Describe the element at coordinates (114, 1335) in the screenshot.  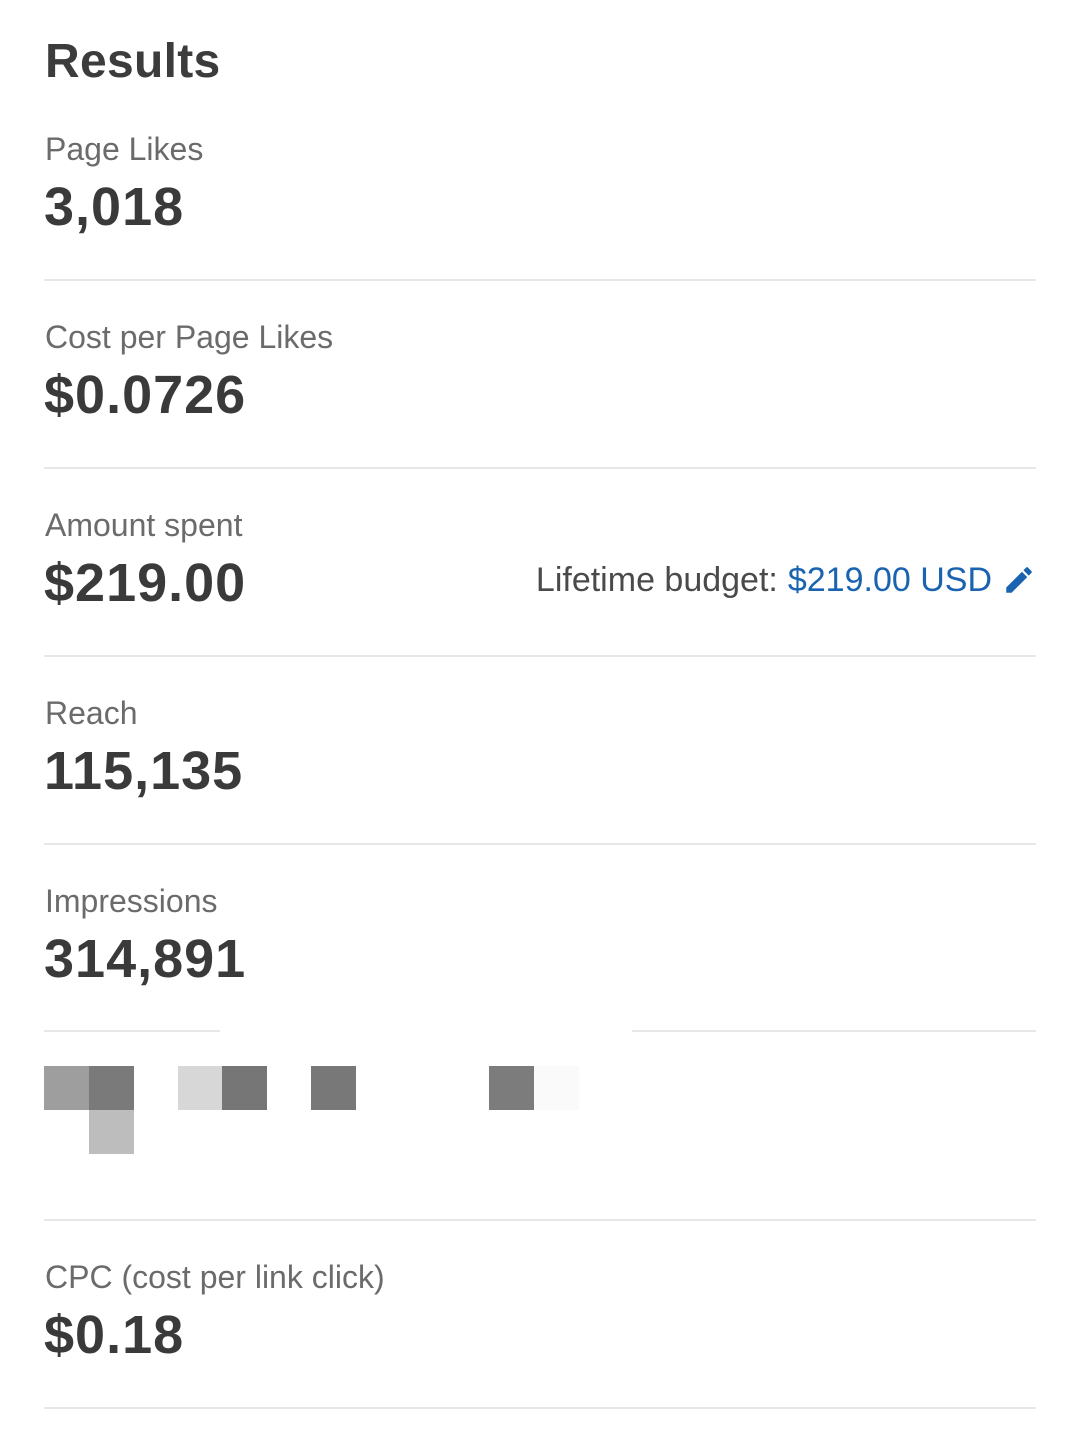
I see `metric-value: $0.18` at that location.